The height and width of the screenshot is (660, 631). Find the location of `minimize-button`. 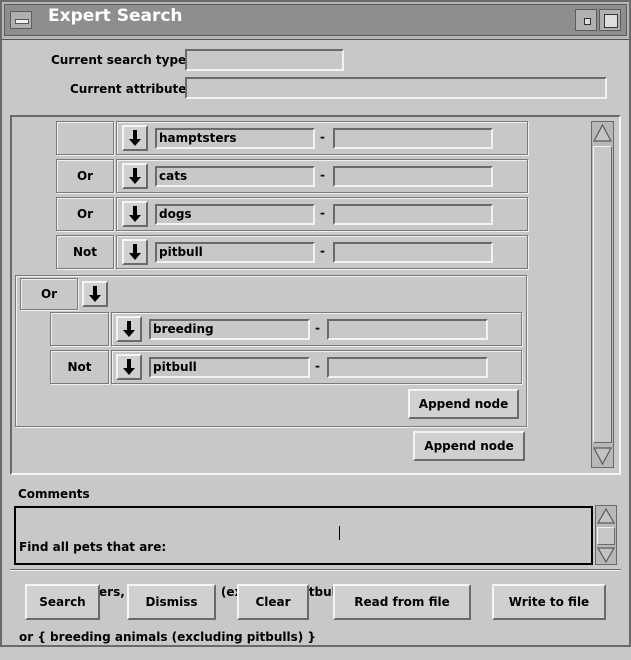

minimize-button is located at coordinates (586, 20).